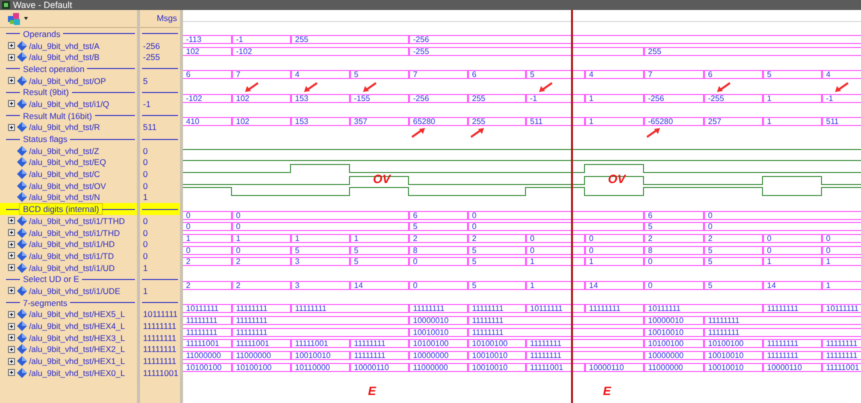 The image size is (861, 403). I want to click on signal-name: /alu_9bit_vhd_tst/HEX0_L, so click(77, 373).